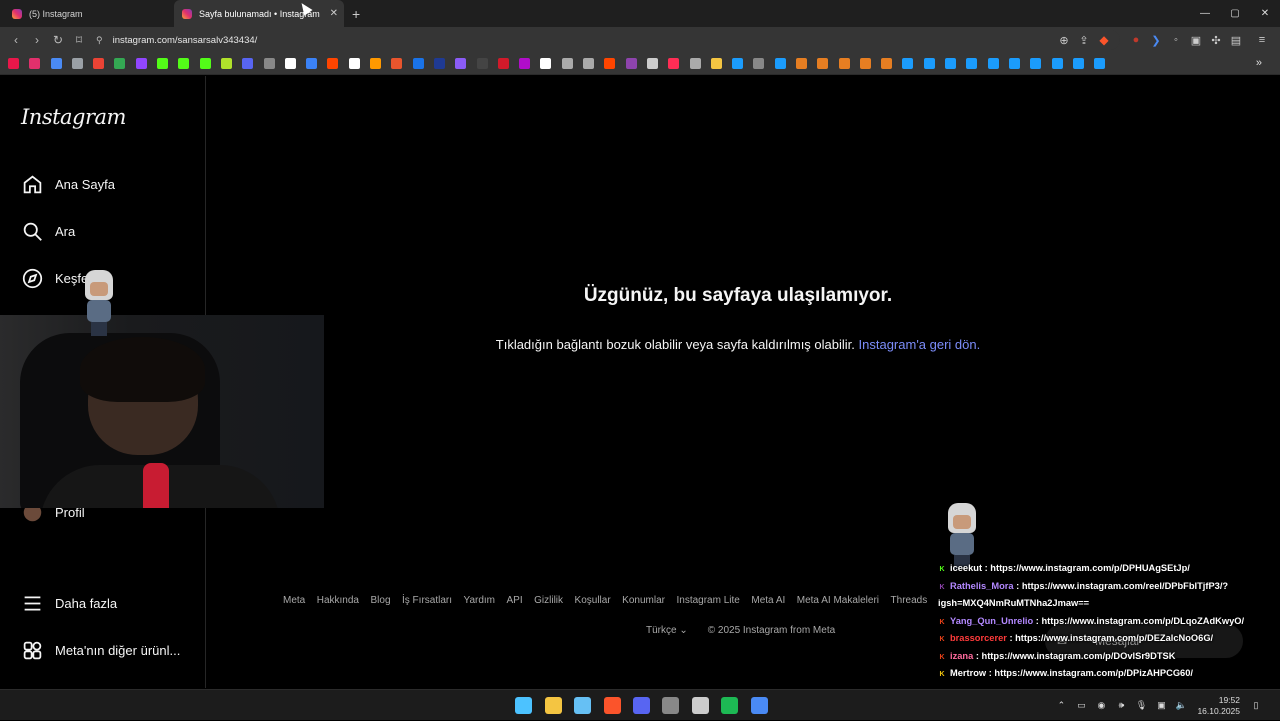  What do you see at coordinates (909, 600) in the screenshot?
I see `footer-link: Threads` at bounding box center [909, 600].